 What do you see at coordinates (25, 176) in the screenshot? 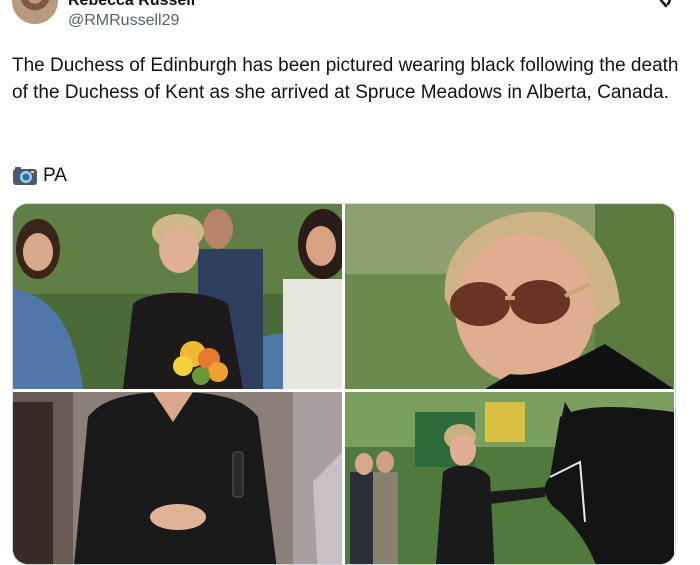
I see `camera-icon` at bounding box center [25, 176].